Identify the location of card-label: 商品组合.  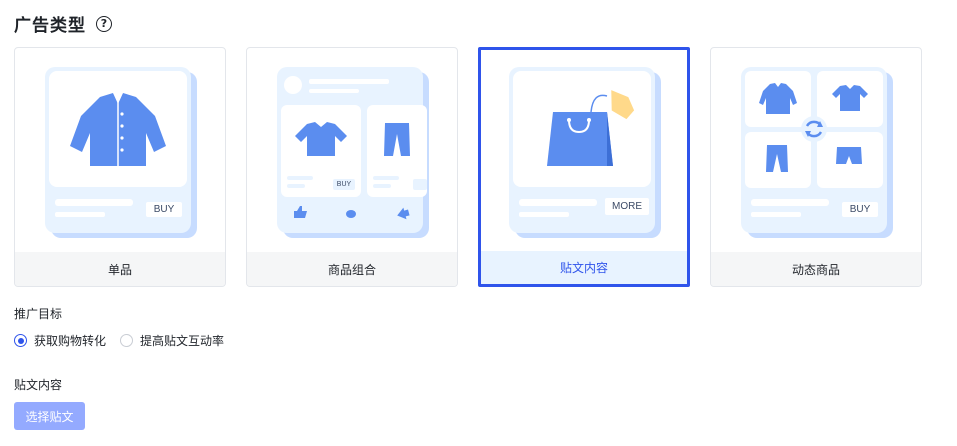
(352, 269).